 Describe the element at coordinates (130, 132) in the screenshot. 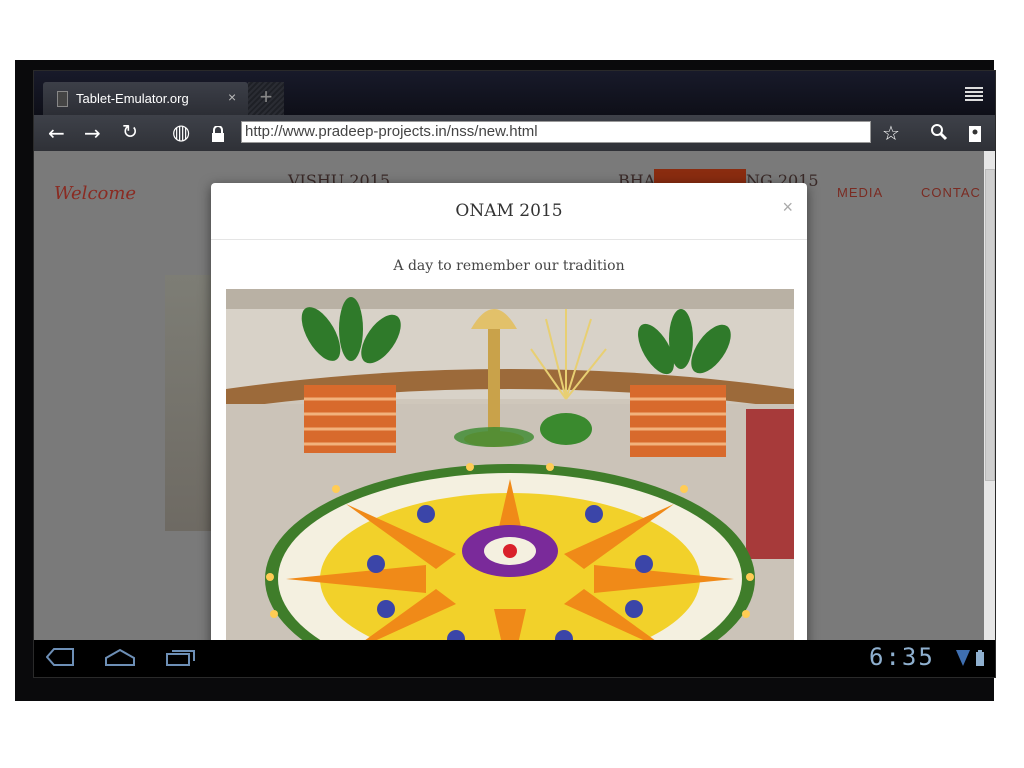

I see `reload-icon: ↻` at that location.